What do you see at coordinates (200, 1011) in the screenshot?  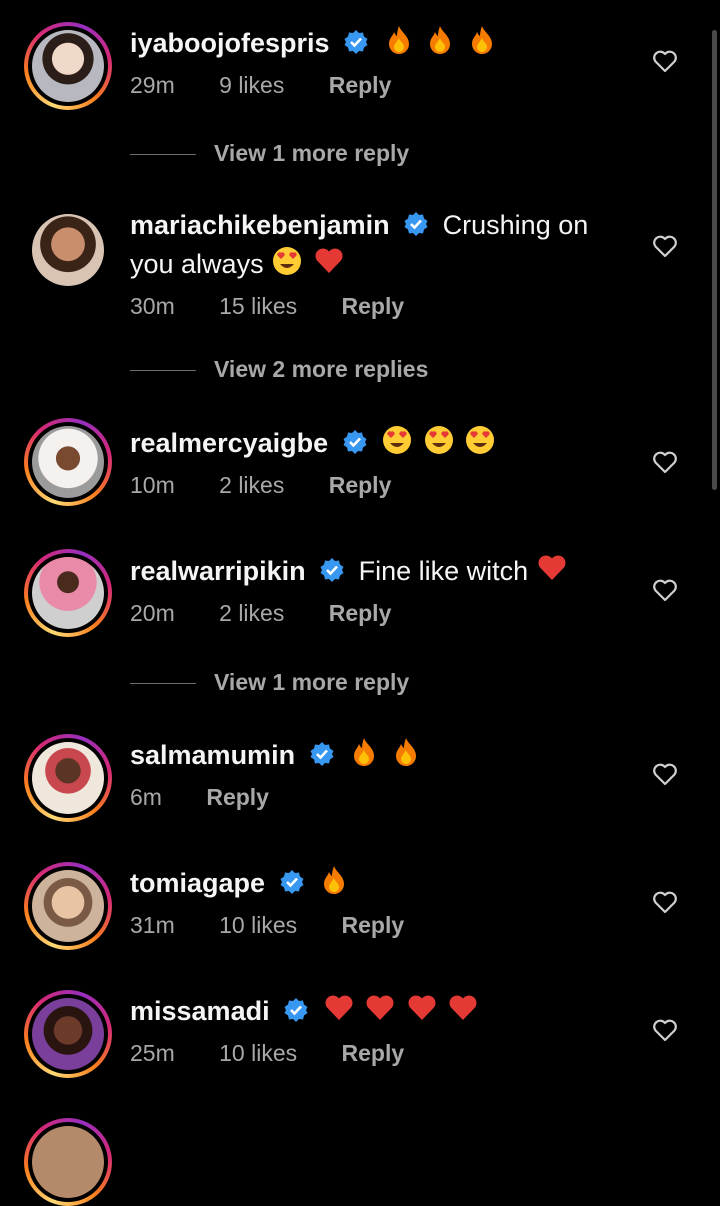 I see `comment-username: missamadi` at bounding box center [200, 1011].